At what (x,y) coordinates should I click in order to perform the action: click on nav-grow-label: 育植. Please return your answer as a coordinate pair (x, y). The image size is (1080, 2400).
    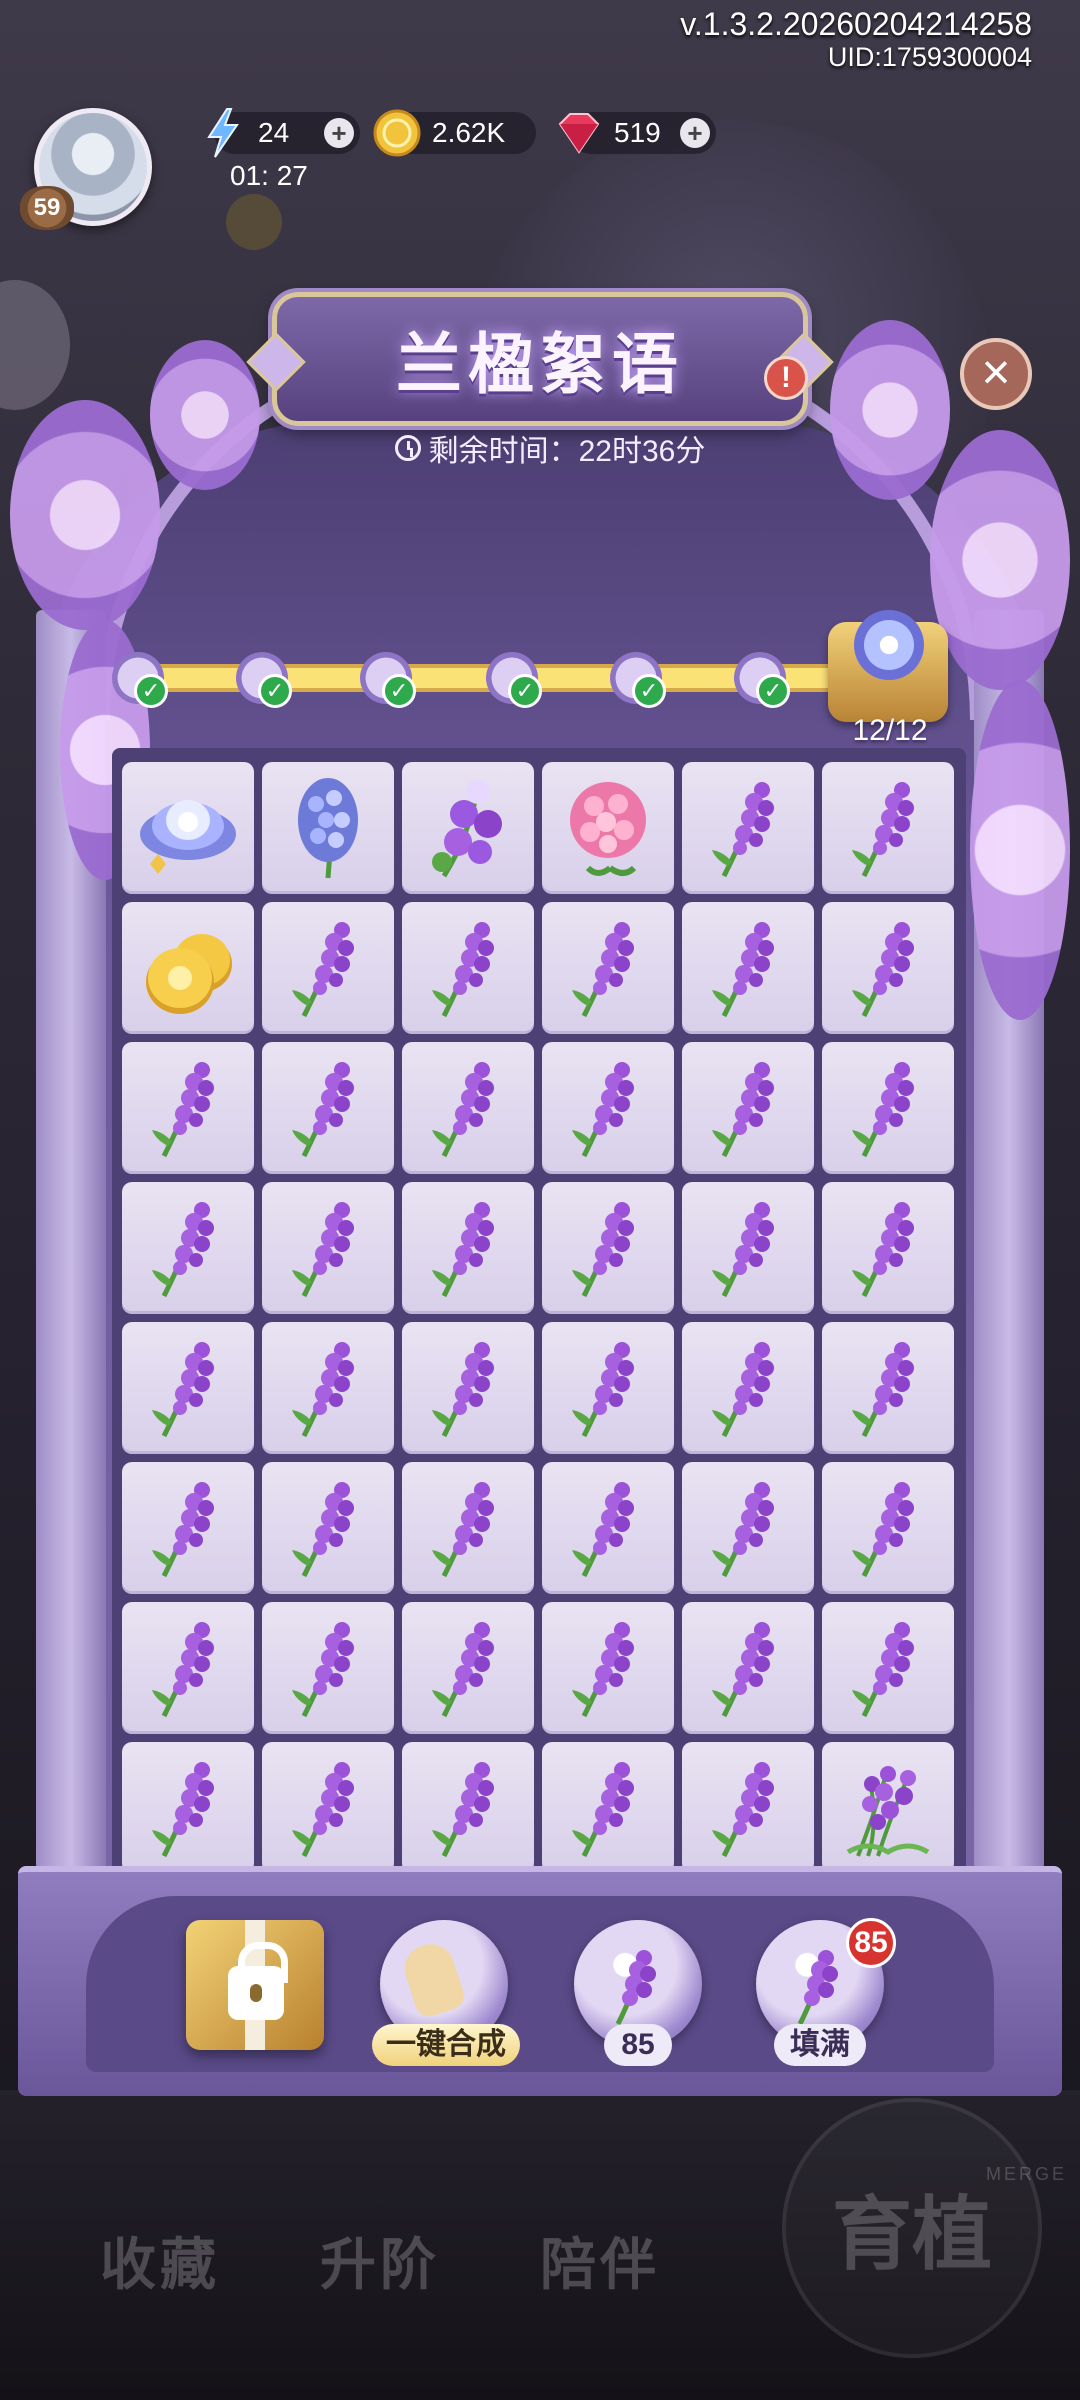
    Looking at the image, I should click on (912, 2234).